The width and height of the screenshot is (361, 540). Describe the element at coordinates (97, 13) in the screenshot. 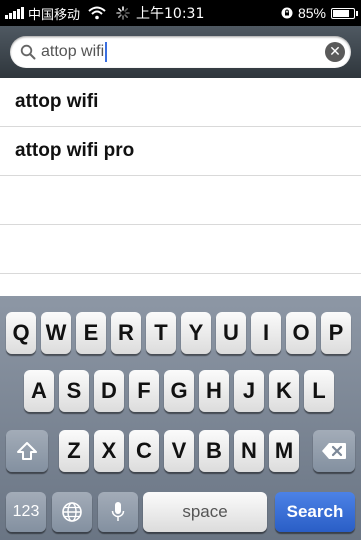

I see `wifi-icon` at that location.